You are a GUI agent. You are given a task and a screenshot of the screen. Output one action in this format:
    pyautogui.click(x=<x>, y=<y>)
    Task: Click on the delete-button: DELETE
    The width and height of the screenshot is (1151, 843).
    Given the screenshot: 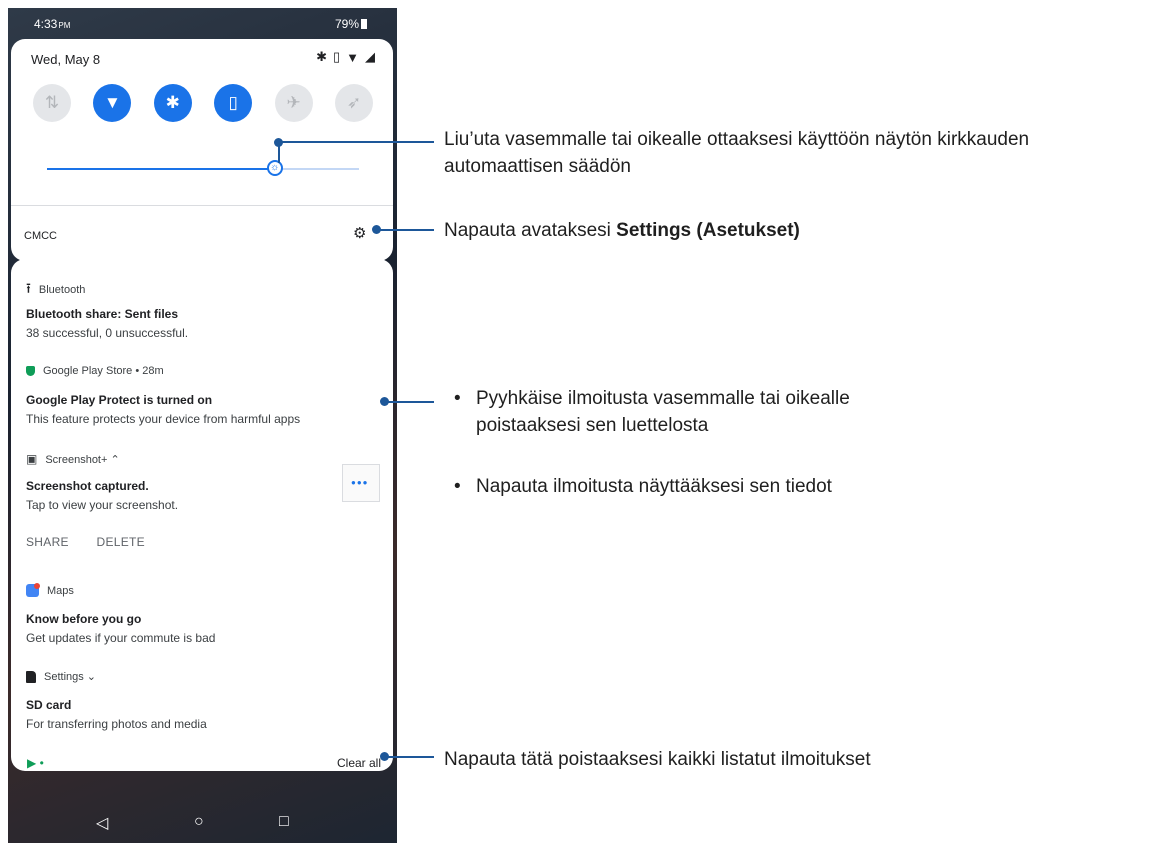 What is the action you would take?
    pyautogui.click(x=120, y=542)
    